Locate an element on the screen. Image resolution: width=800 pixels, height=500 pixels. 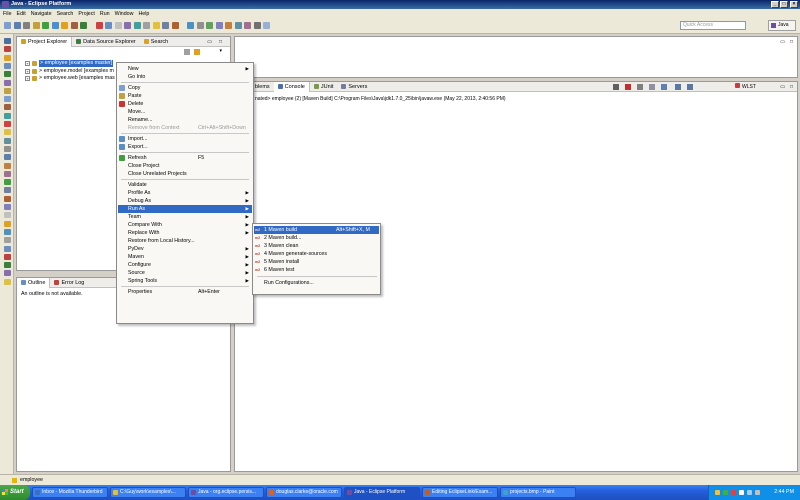
minimize-editor-icon: ▭ is located at coordinates (782, 42).